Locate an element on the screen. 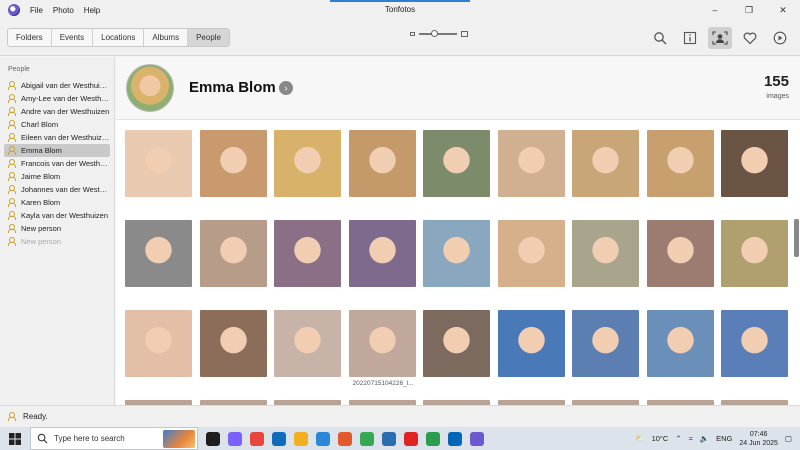  chevron-right-icon: › is located at coordinates (286, 88).